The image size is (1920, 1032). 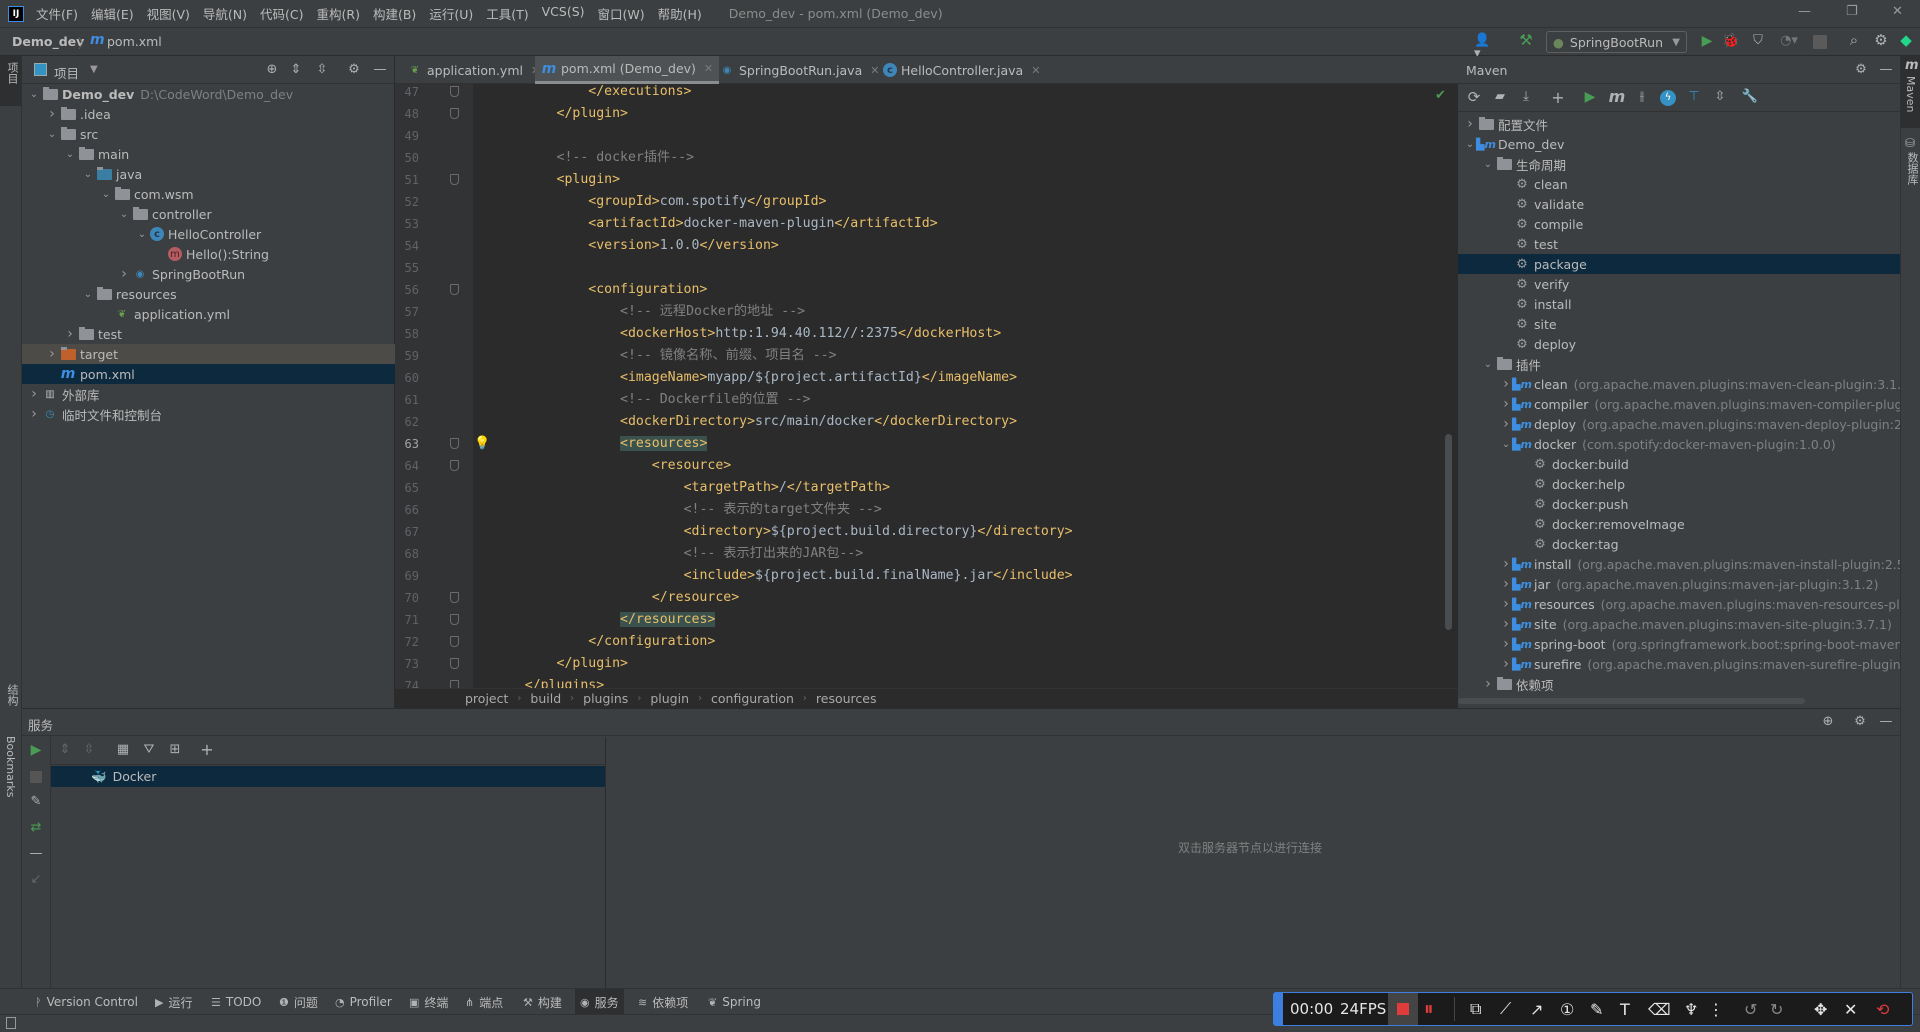 I want to click on tree-item: ⚙ docker:push, so click(x=1679, y=504).